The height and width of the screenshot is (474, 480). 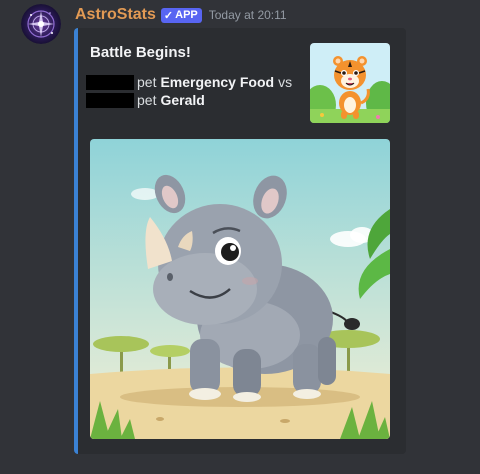 I want to click on embed-title: Battle Begins!, so click(x=140, y=52).